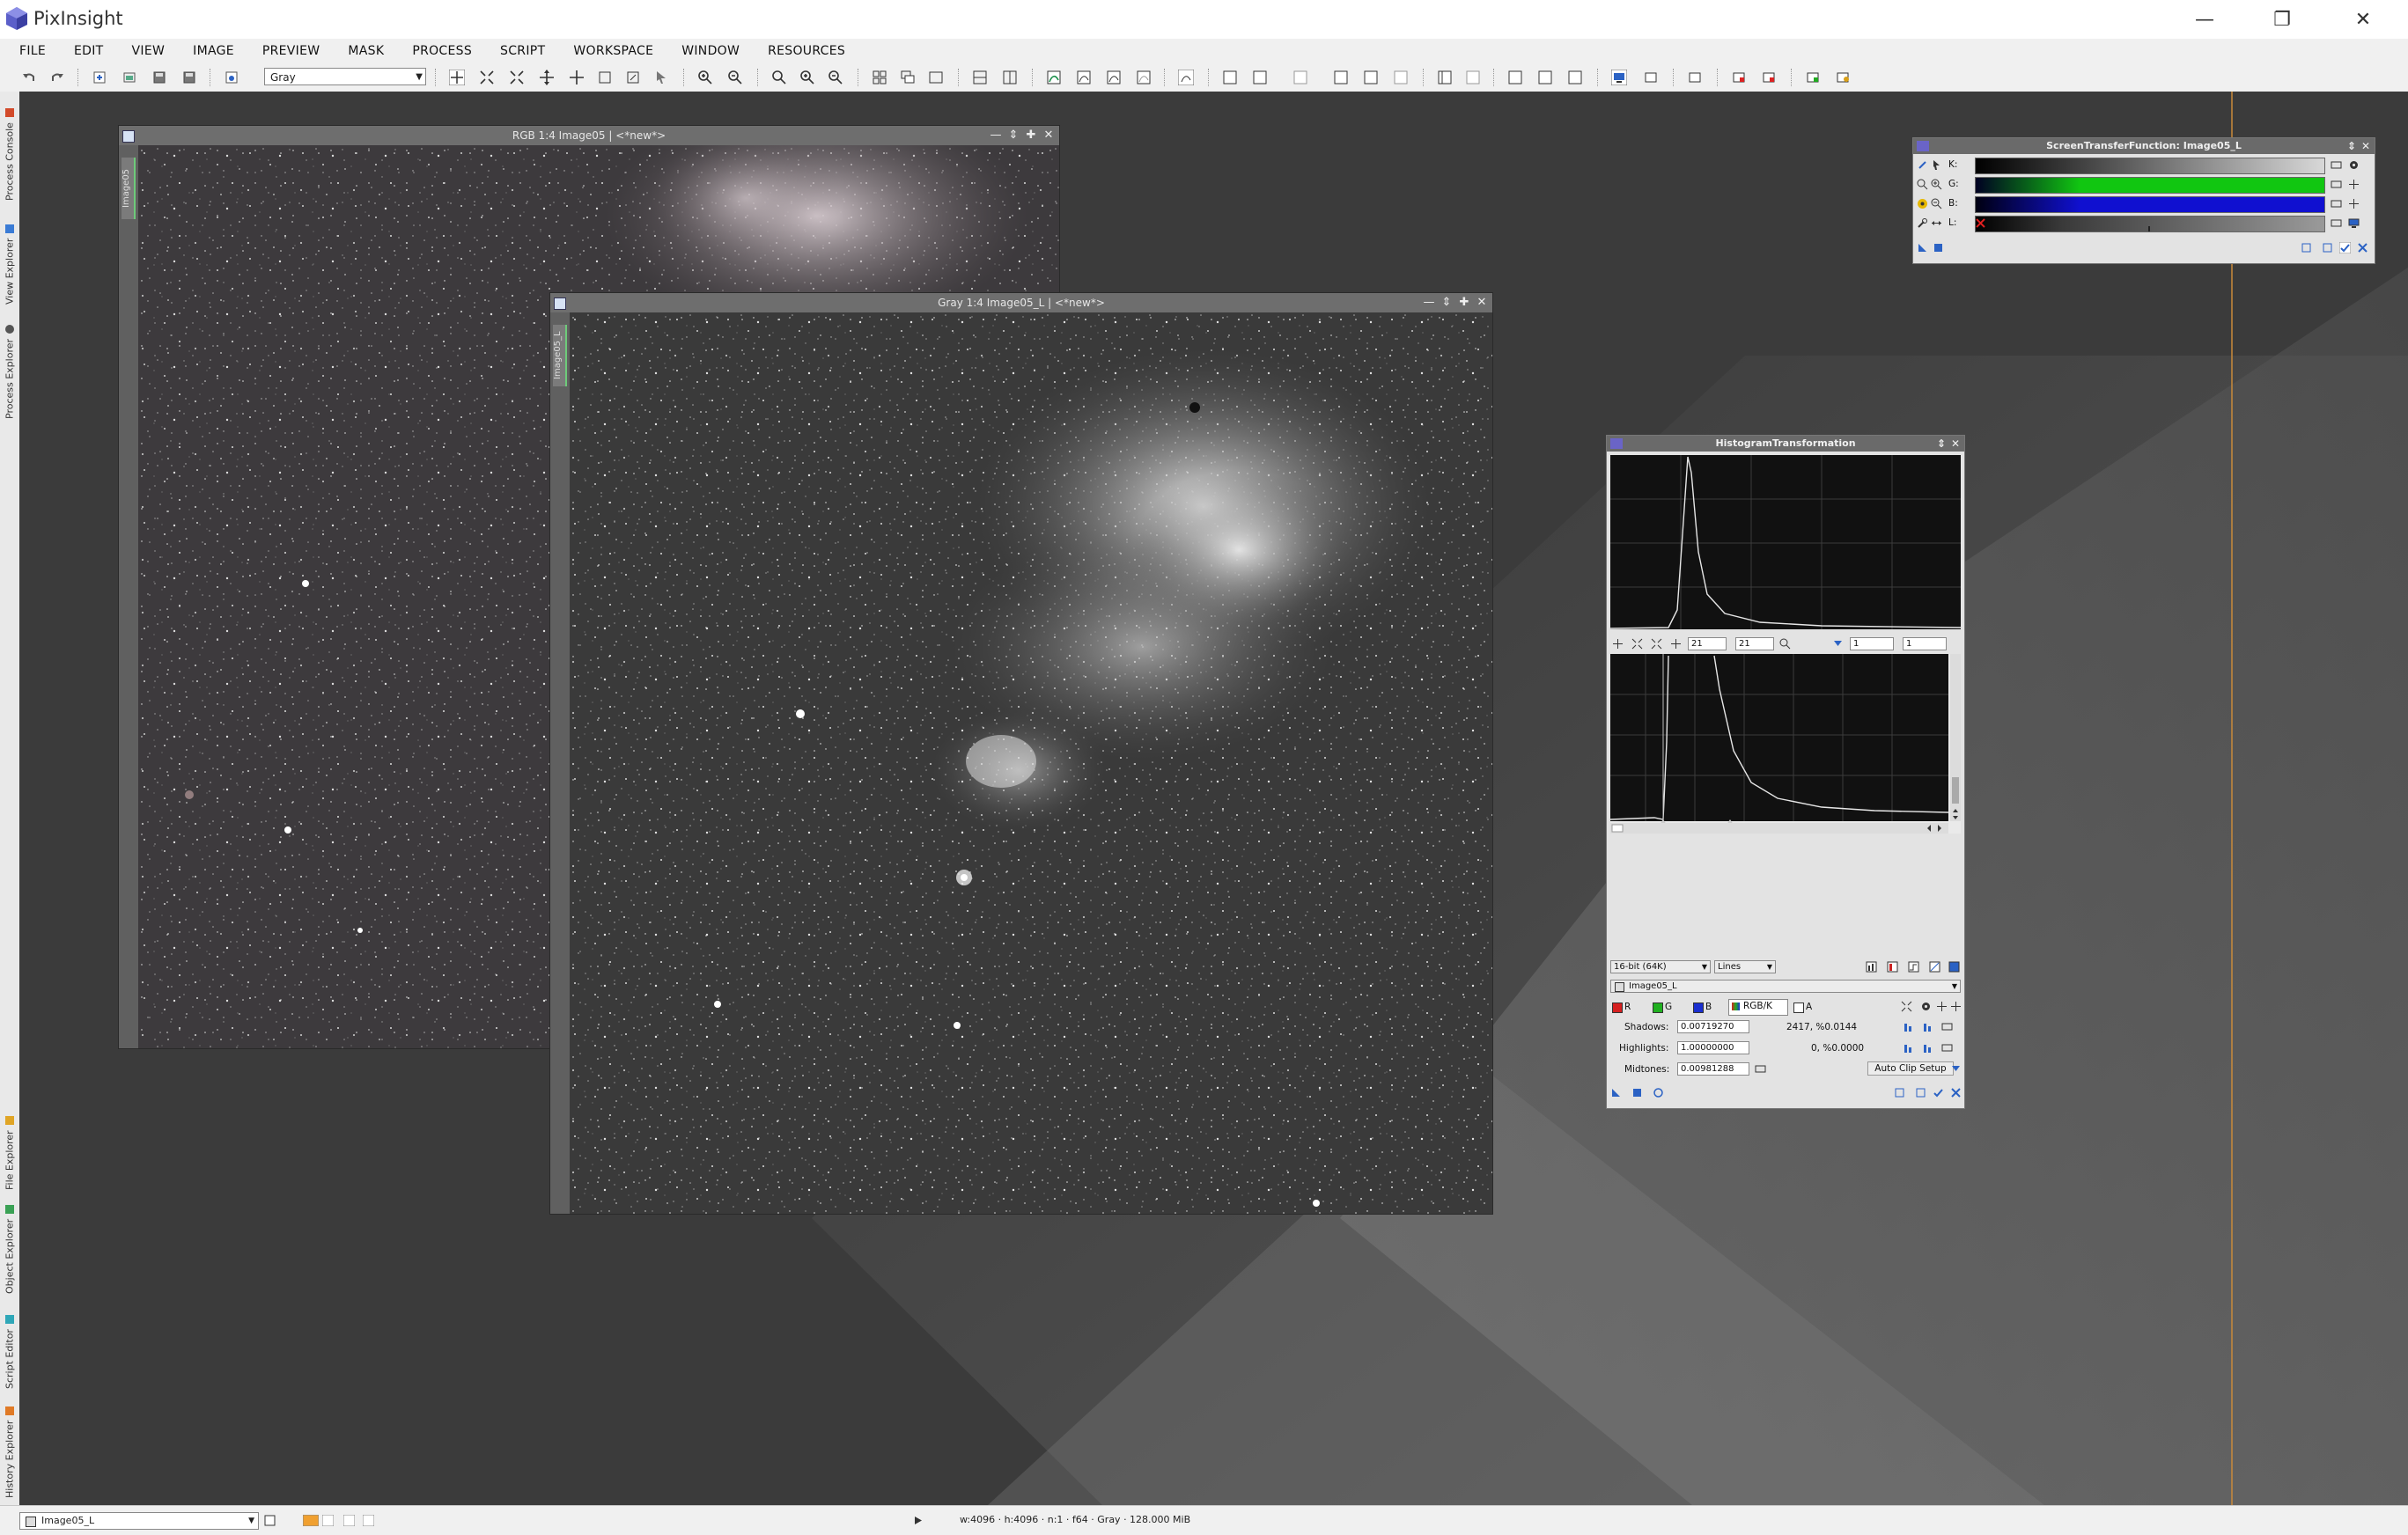 This screenshot has height=1535, width=2408. Describe the element at coordinates (10, 1146) in the screenshot. I see `dock-tab-file-explorer: File Explorer` at that location.